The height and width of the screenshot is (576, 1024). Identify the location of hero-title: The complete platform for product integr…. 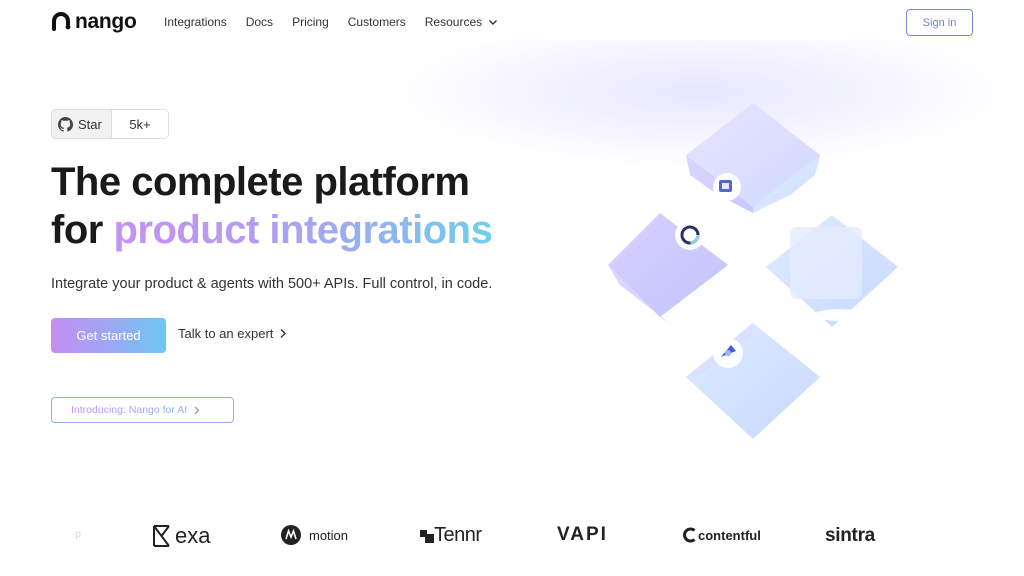
(272, 206).